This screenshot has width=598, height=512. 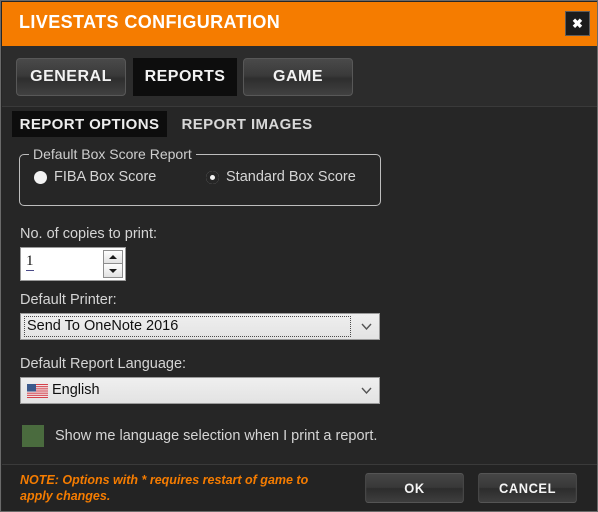 I want to click on sub-tab-bar: REPORT OPTIONS REPORT IMAGES, so click(x=299, y=123).